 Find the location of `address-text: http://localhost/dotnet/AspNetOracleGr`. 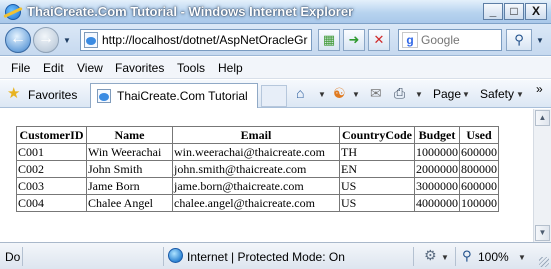

address-text: http://localhost/dotnet/AspNetOracleGr is located at coordinates (204, 40).